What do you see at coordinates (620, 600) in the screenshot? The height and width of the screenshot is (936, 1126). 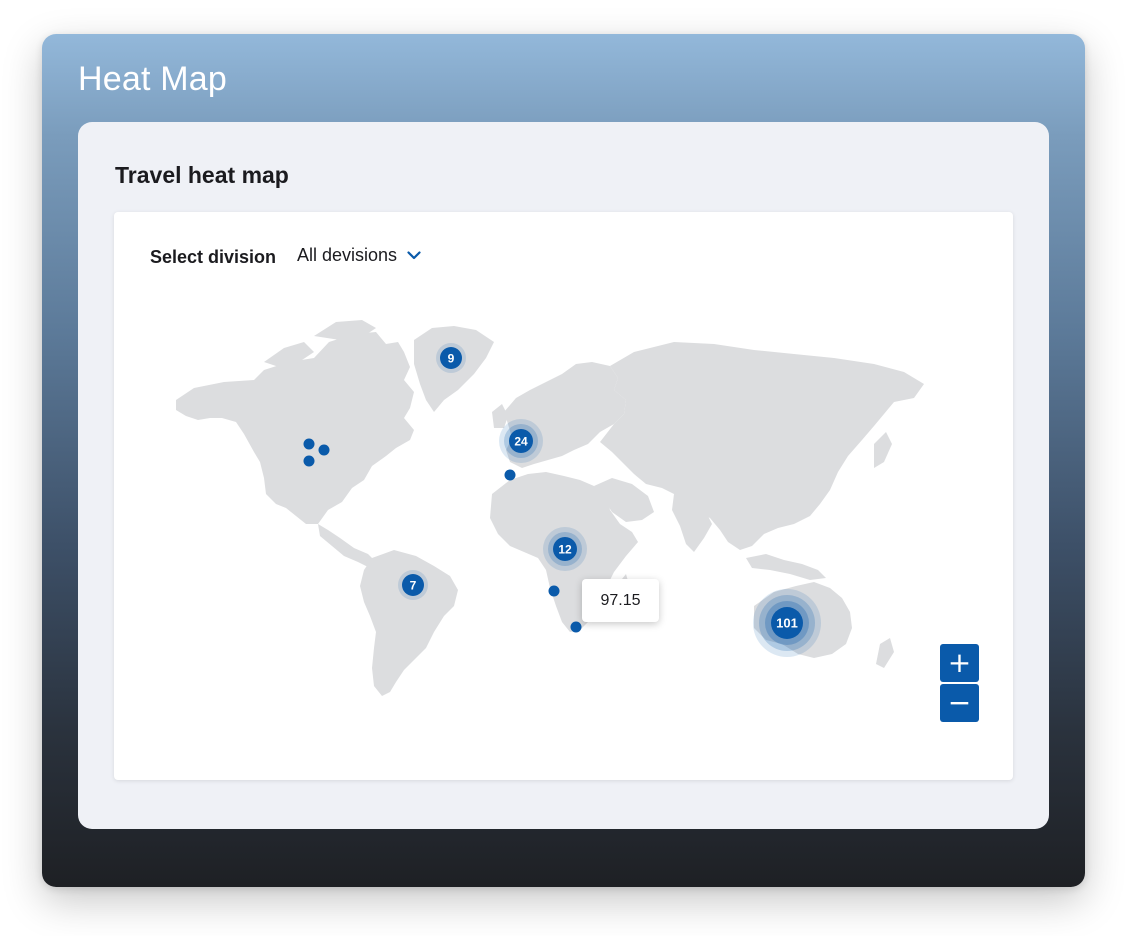 I see `map-tooltip: 97.15` at bounding box center [620, 600].